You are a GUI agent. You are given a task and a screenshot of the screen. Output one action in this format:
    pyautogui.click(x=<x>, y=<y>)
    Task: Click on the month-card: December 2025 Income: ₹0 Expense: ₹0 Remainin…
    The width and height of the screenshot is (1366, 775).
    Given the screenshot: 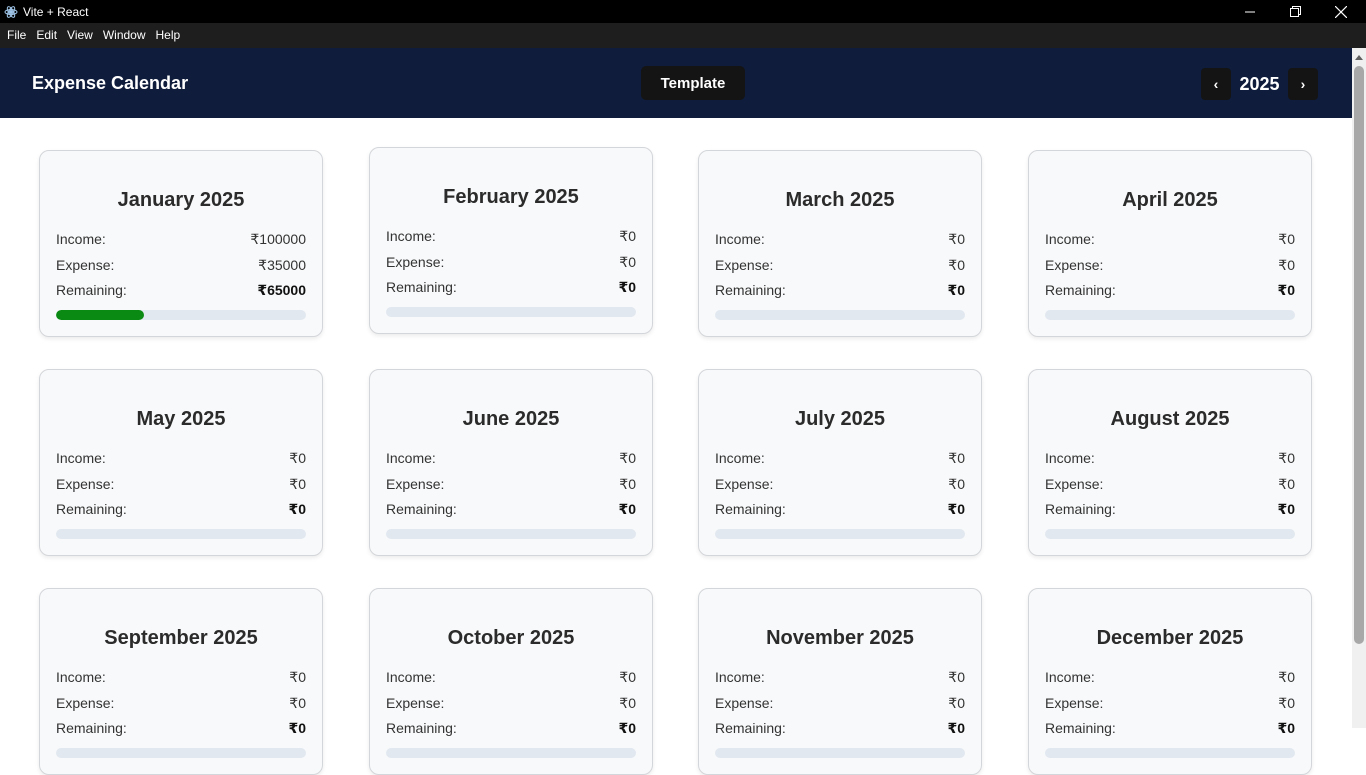 What is the action you would take?
    pyautogui.click(x=1170, y=681)
    